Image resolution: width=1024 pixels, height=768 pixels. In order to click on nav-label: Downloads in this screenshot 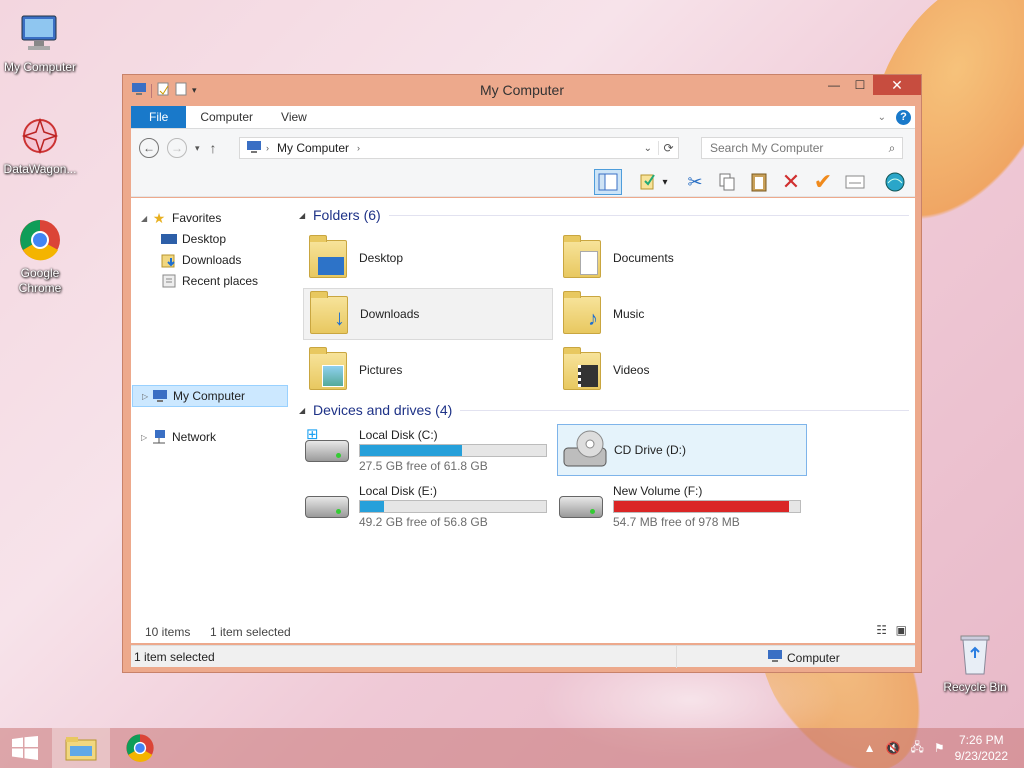, I will do `click(212, 260)`.